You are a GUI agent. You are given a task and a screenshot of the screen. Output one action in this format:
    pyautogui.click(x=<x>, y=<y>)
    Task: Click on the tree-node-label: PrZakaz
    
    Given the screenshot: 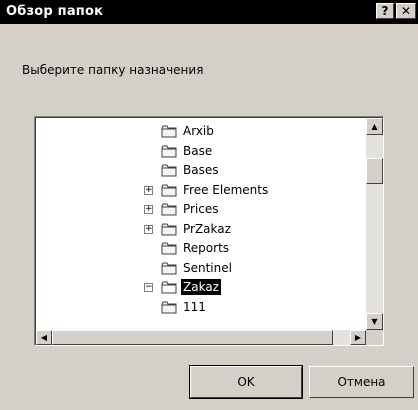 What is the action you would take?
    pyautogui.click(x=207, y=228)
    